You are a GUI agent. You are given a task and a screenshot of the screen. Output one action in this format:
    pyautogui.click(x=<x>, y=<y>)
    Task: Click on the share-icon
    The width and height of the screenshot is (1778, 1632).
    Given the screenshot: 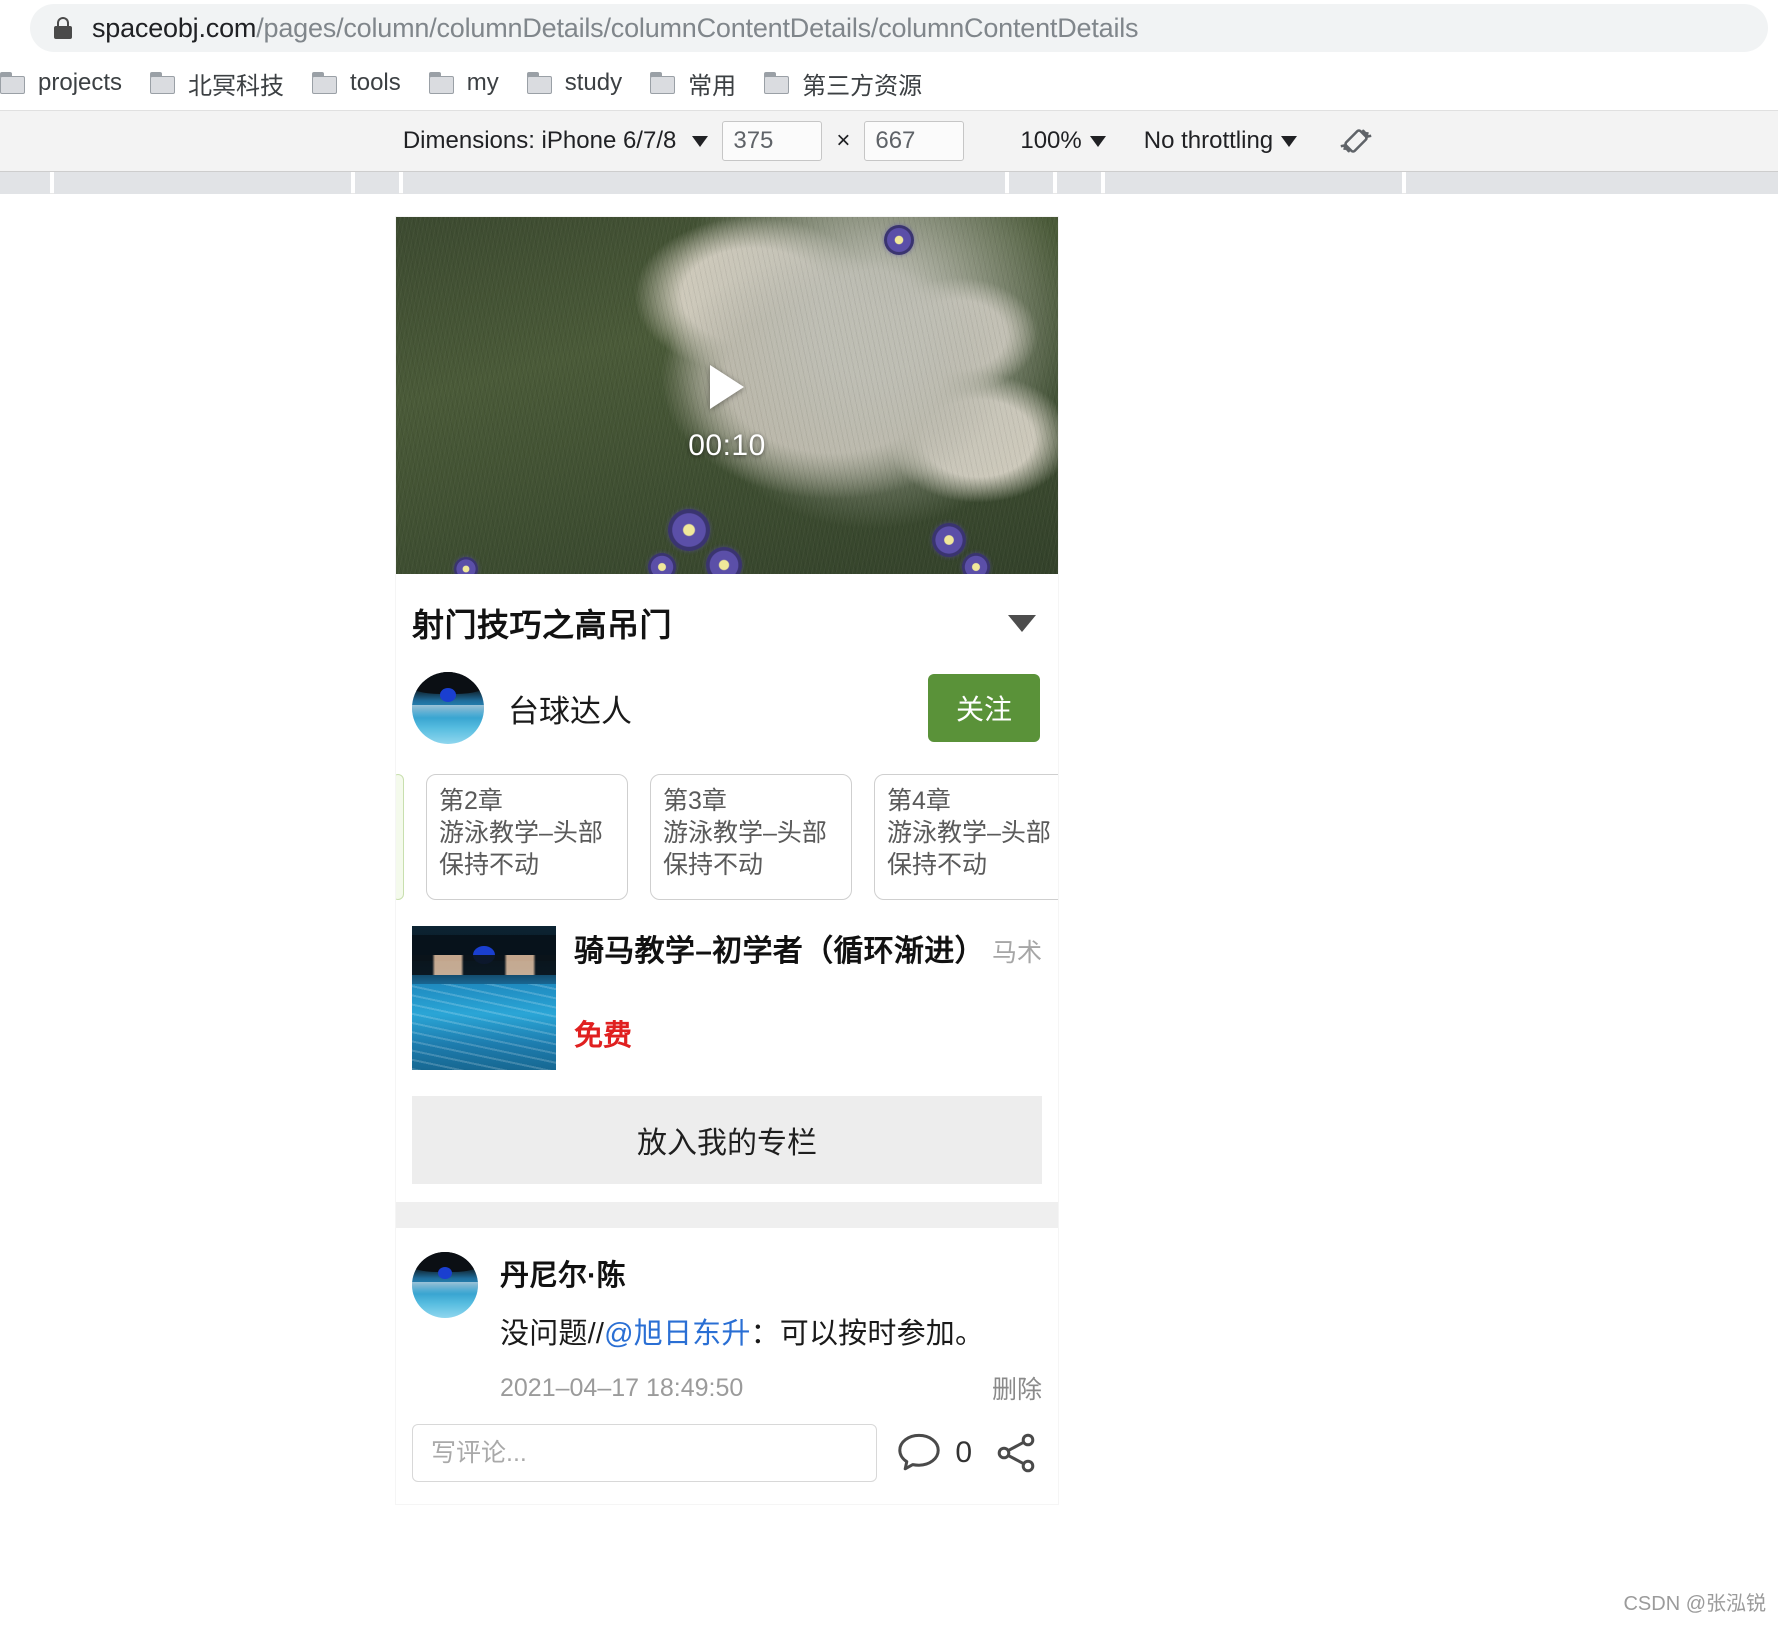 What is the action you would take?
    pyautogui.click(x=1016, y=1453)
    